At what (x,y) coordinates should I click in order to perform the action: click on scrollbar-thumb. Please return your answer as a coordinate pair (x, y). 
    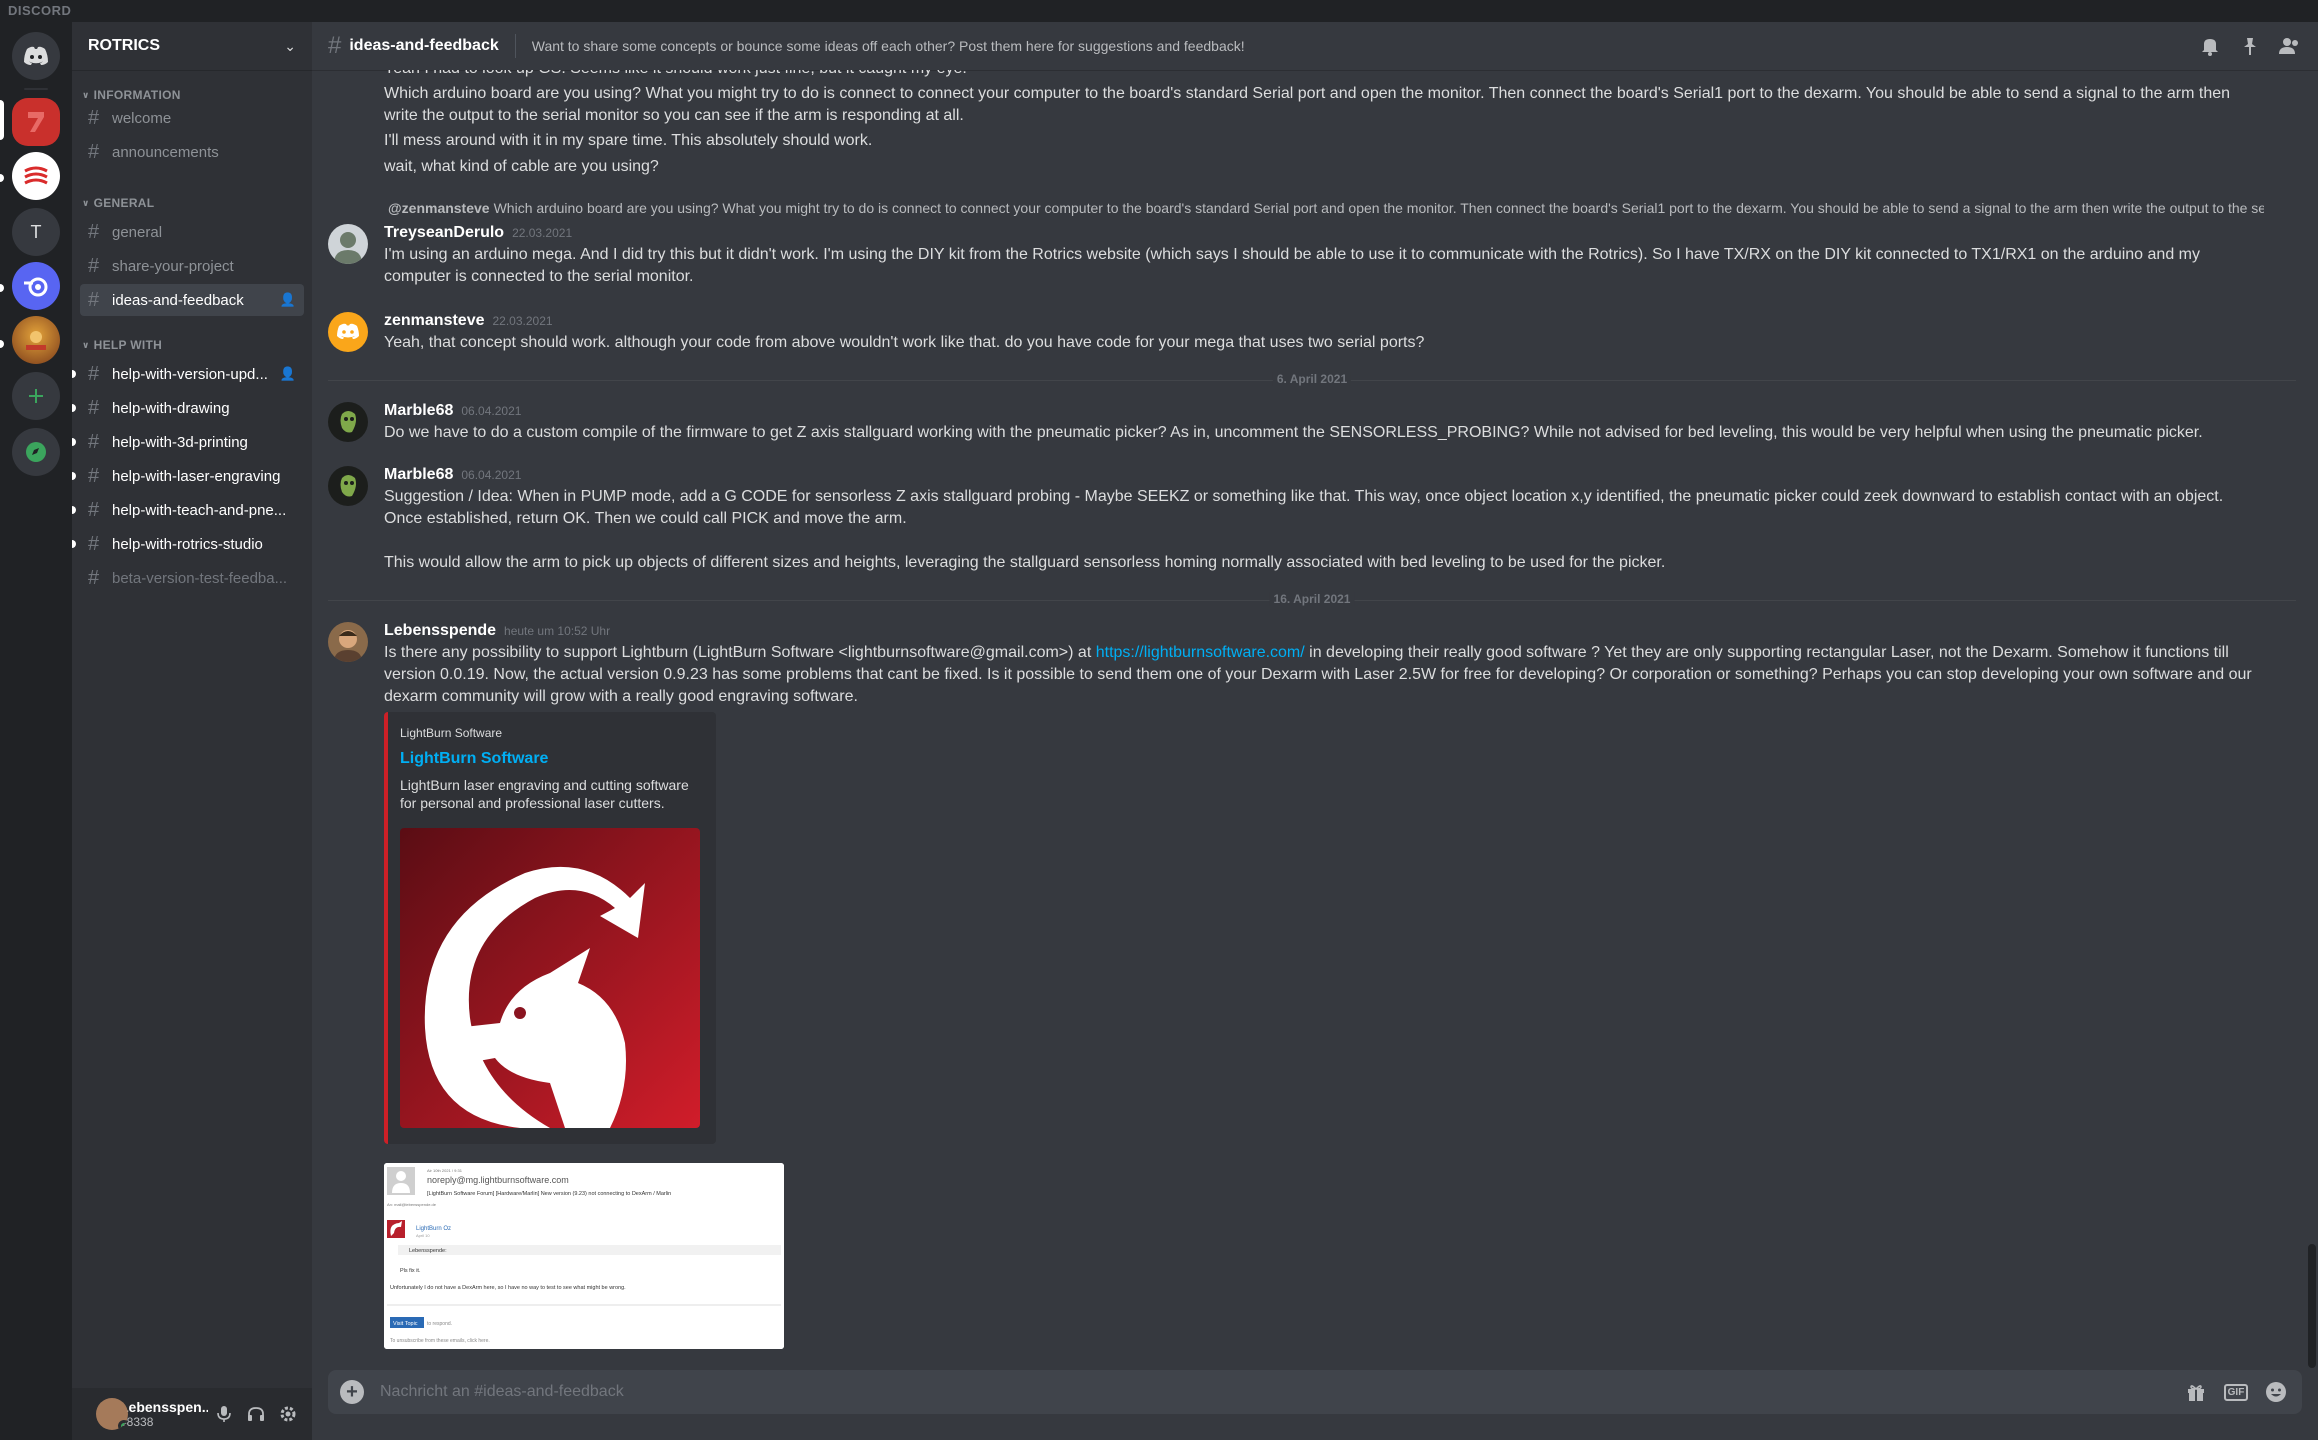
    Looking at the image, I should click on (2312, 1306).